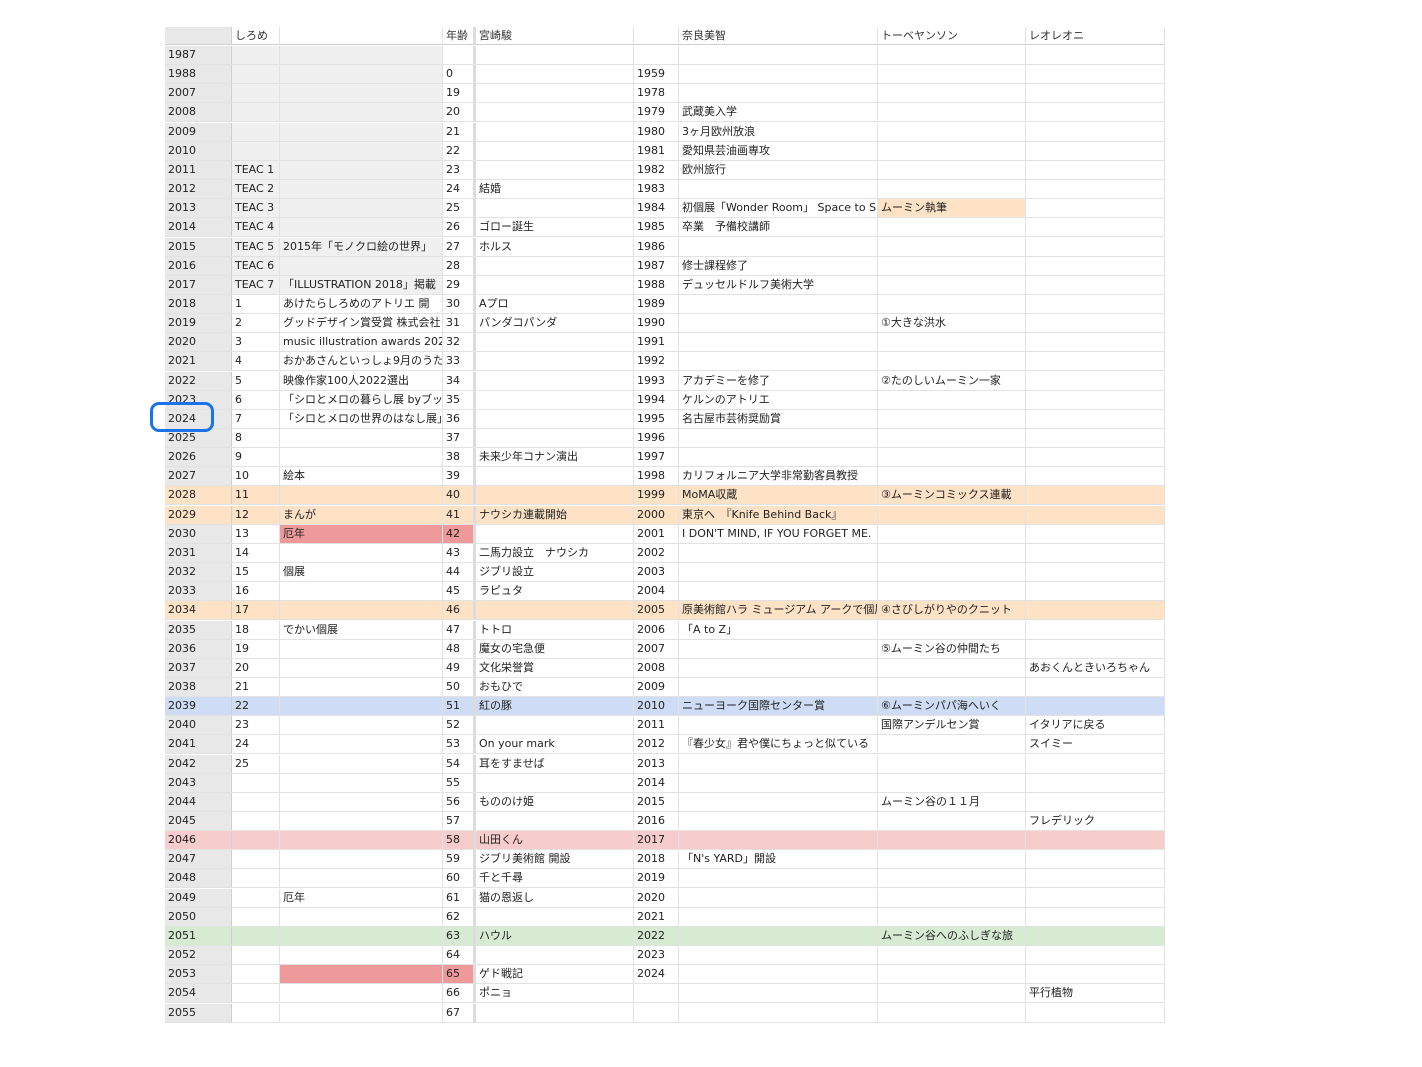 This screenshot has width=1422, height=1067. Describe the element at coordinates (778, 533) in the screenshot. I see `table-cell: I DON'T MIND, IF YOU FORGET ME.` at that location.